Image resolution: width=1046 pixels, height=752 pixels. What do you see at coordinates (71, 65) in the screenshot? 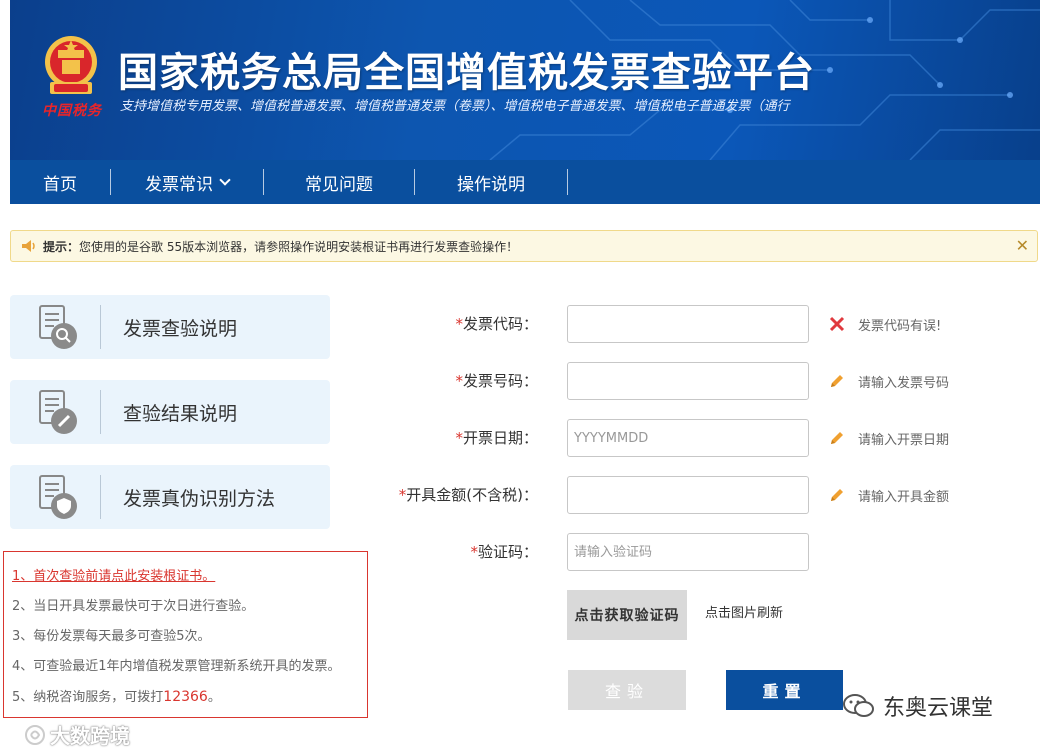
I see `tax-emblem-icon` at bounding box center [71, 65].